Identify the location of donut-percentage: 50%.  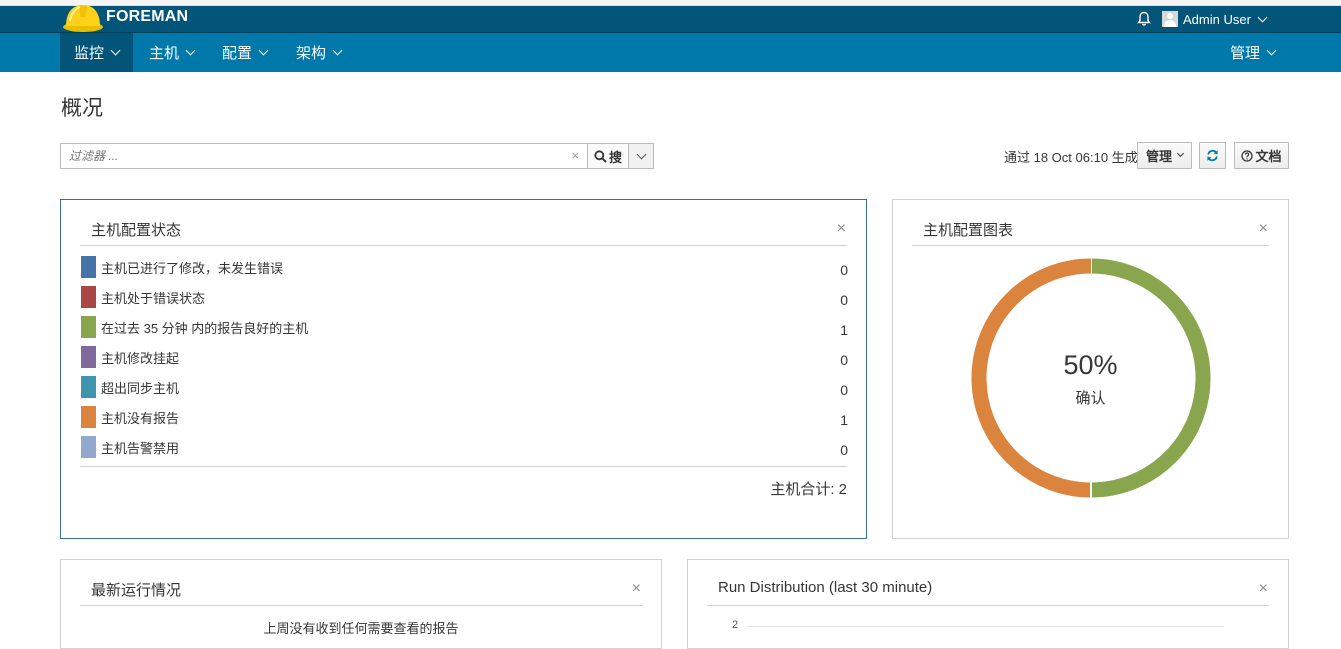
(1090, 365).